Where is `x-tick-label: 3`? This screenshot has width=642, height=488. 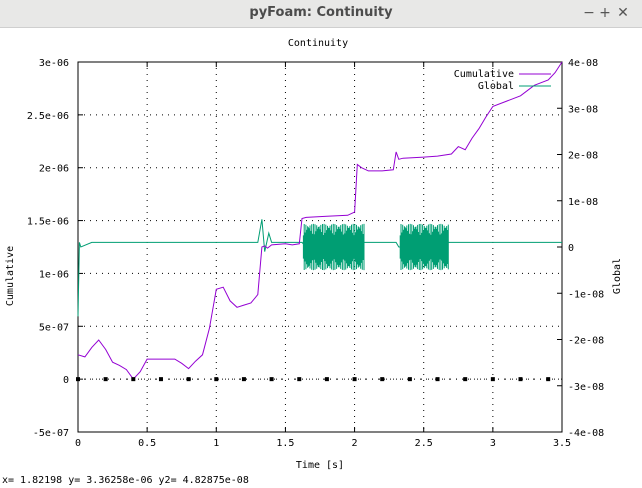
x-tick-label: 3 is located at coordinates (493, 443).